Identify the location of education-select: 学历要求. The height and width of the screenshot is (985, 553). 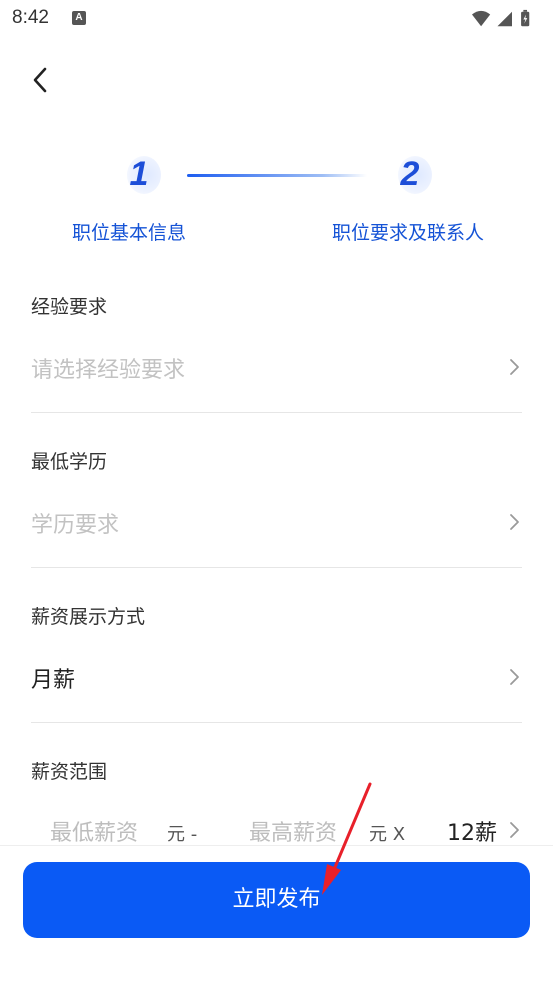
(276, 521).